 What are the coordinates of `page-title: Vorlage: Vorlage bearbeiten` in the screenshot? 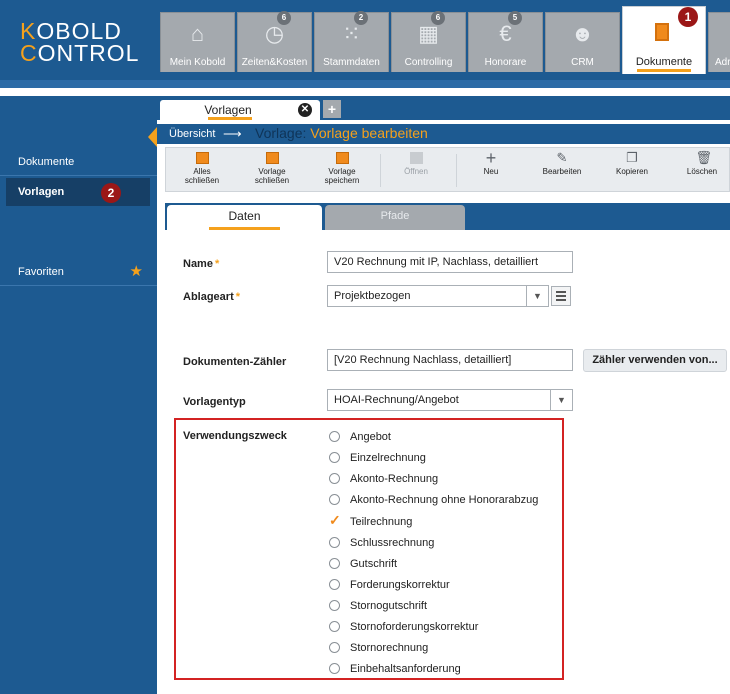 It's located at (341, 133).